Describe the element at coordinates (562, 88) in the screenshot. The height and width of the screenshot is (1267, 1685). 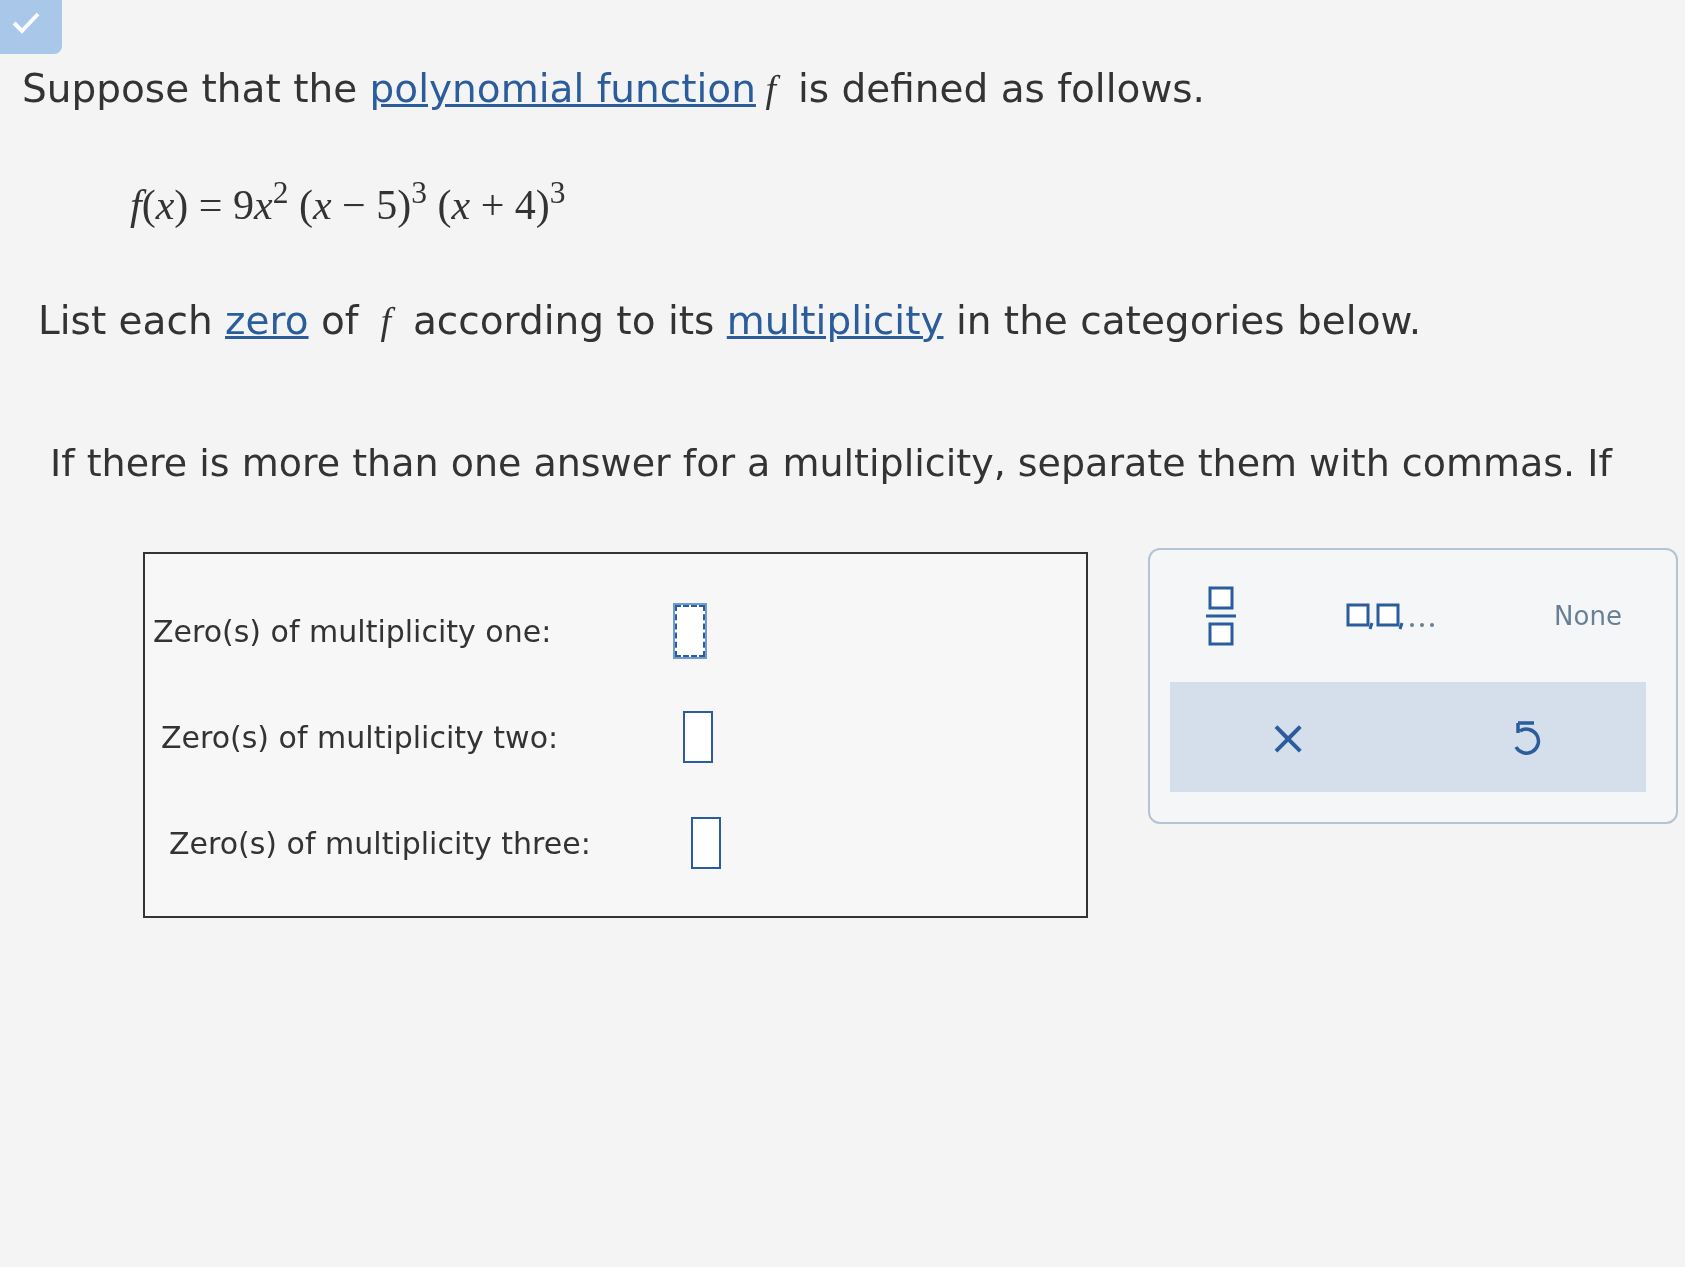
I see `link: polynomial function` at that location.